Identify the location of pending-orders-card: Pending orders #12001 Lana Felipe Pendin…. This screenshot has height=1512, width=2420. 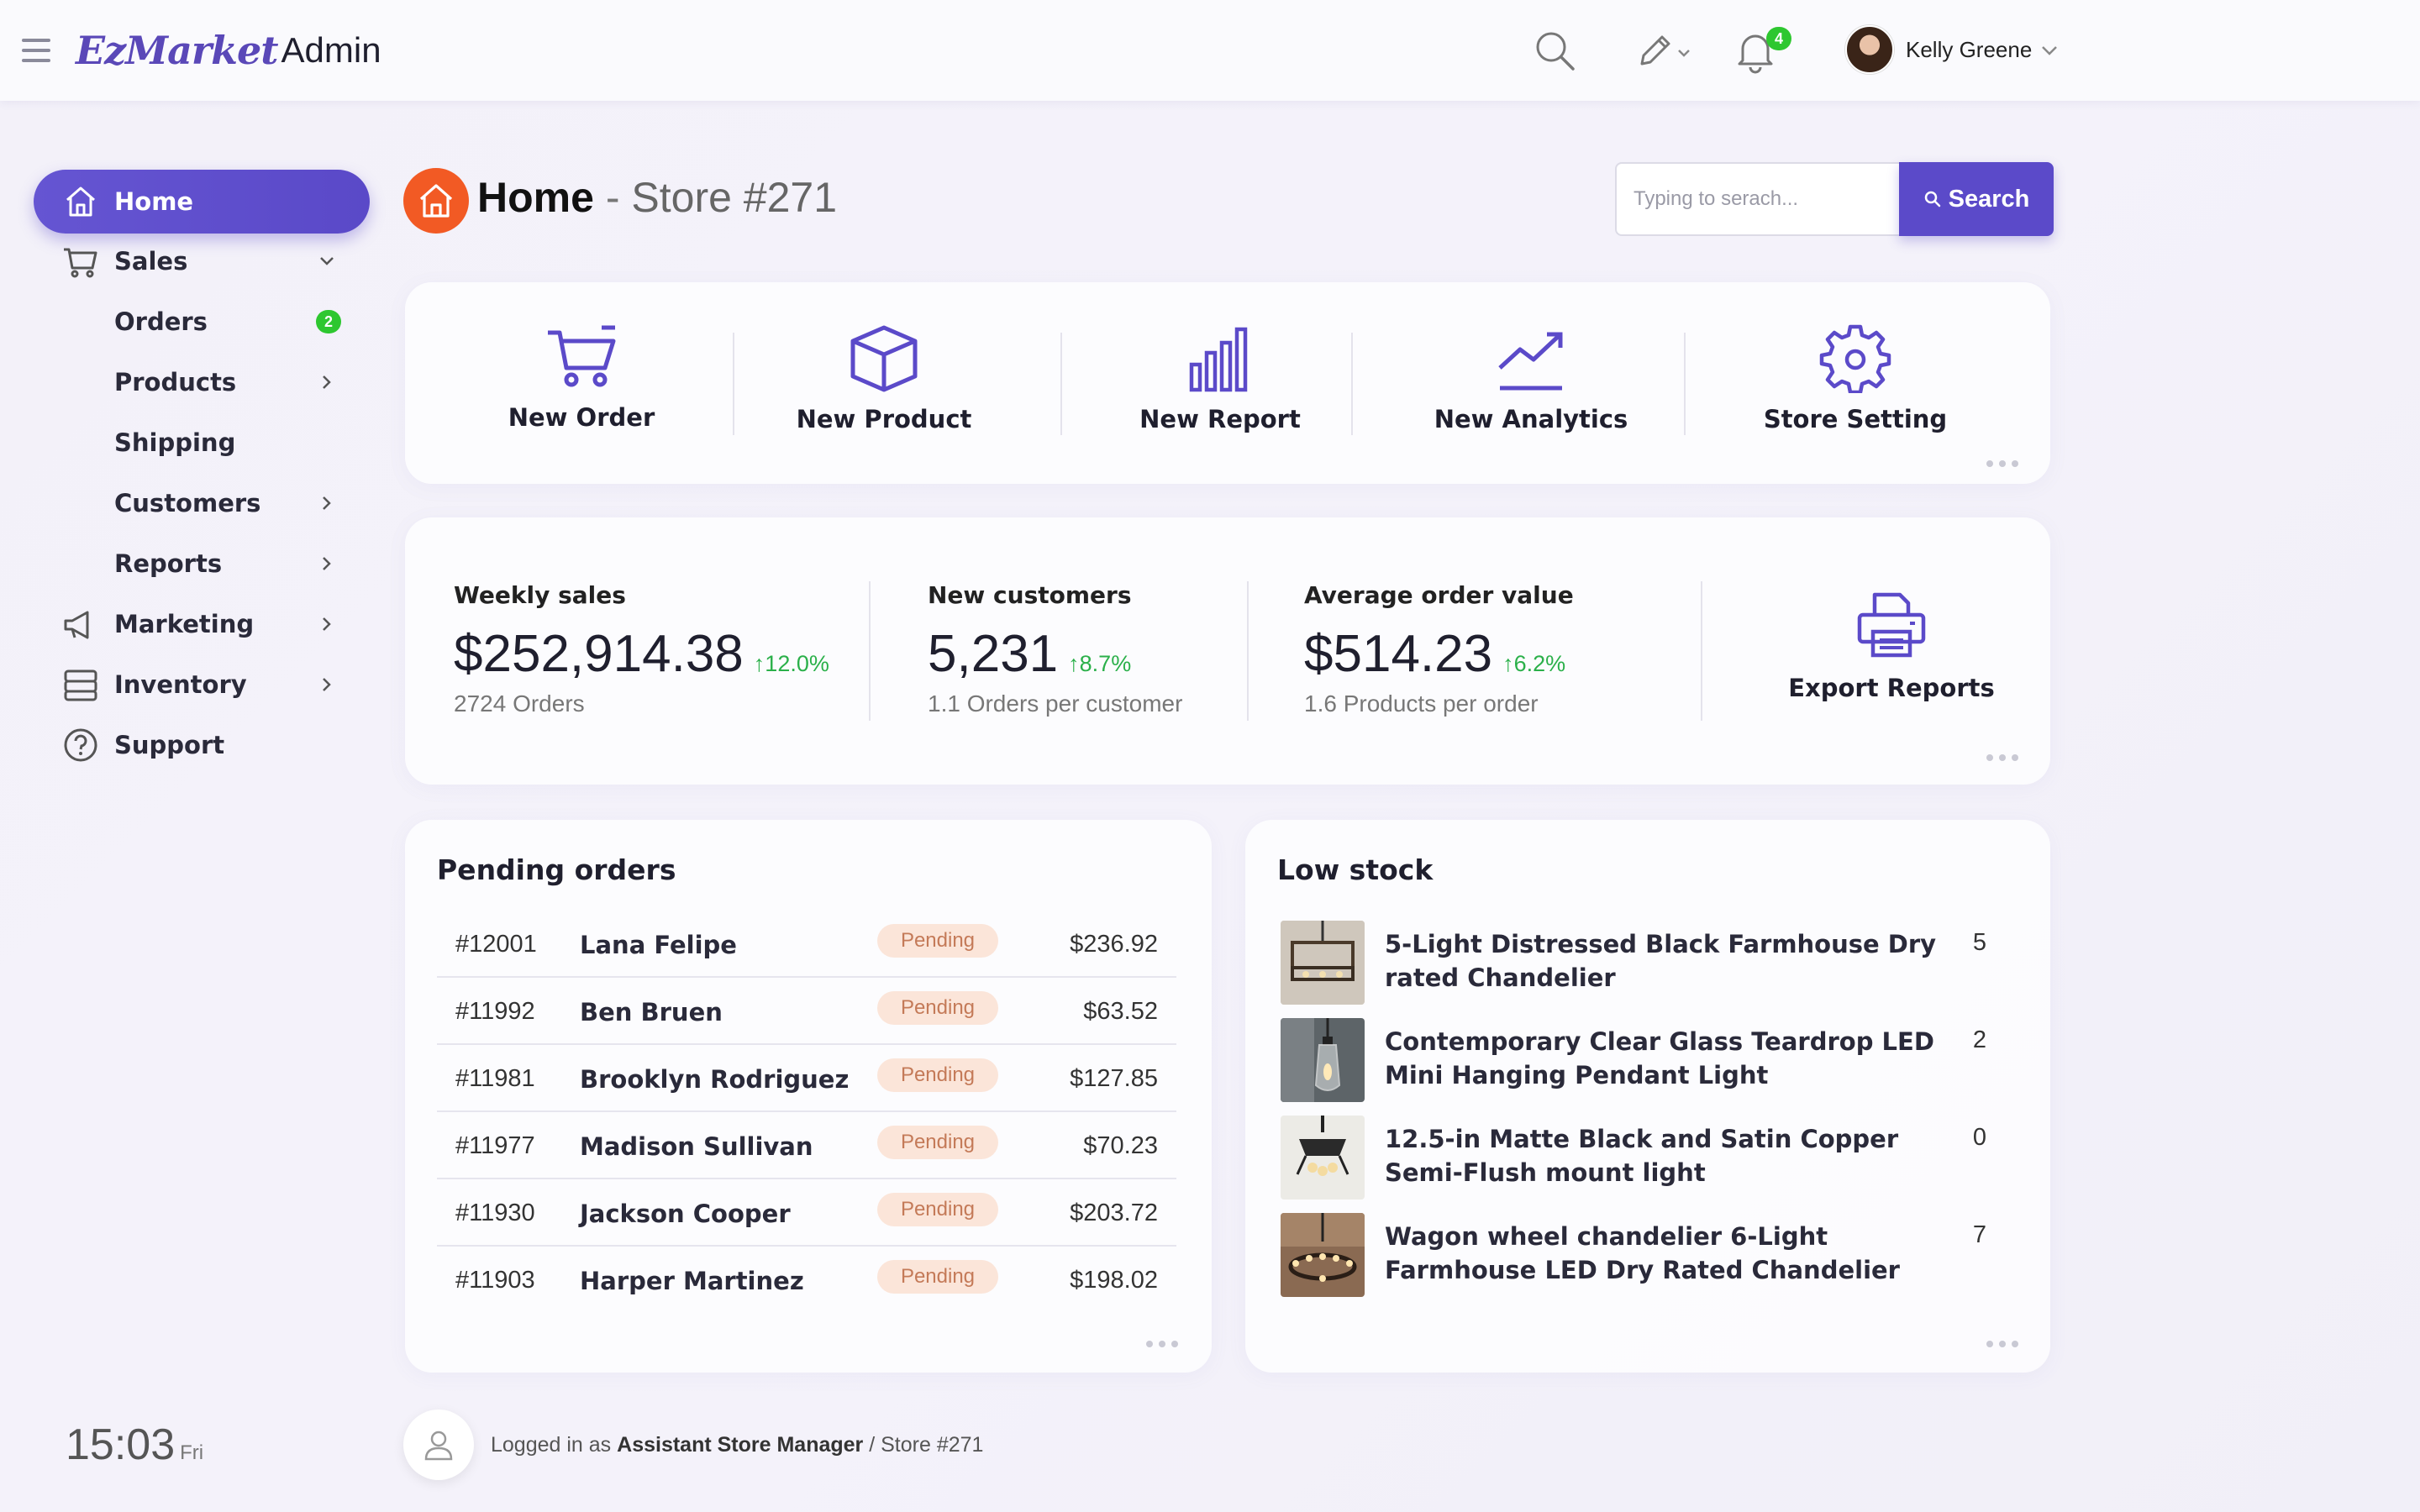
(809, 1096).